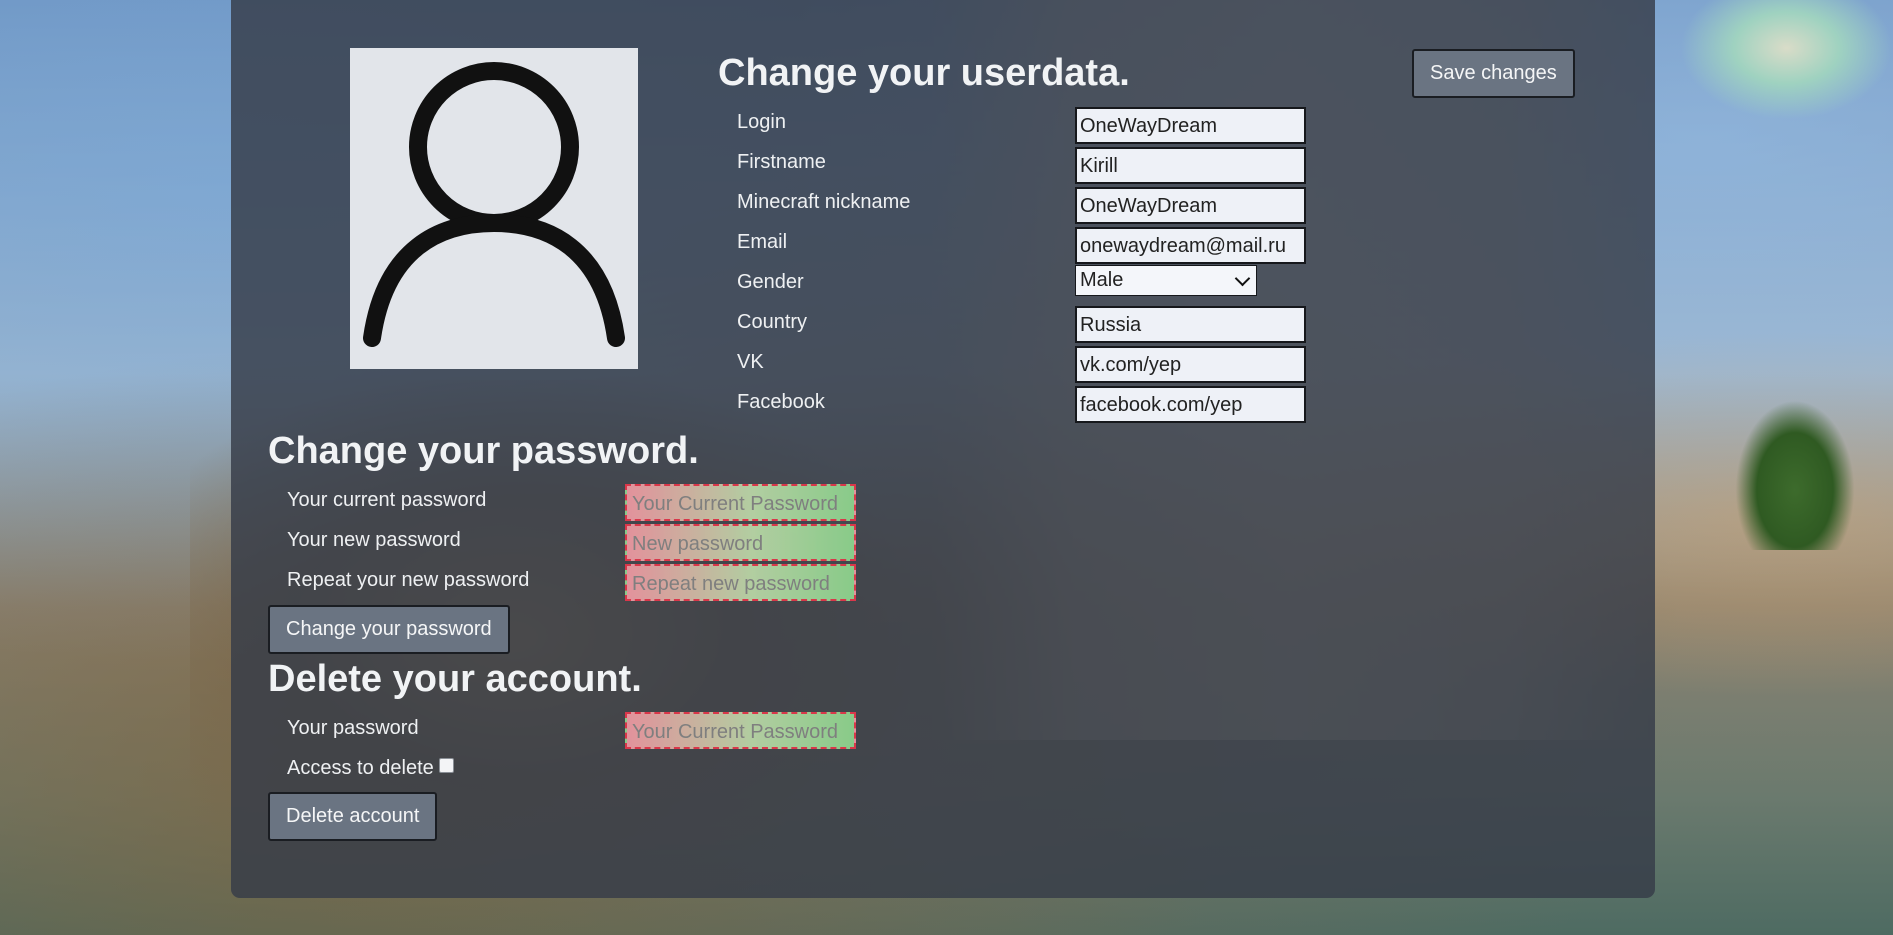 Image resolution: width=1893 pixels, height=935 pixels. Describe the element at coordinates (455, 679) in the screenshot. I see `delete-title: Delete your account.` at that location.